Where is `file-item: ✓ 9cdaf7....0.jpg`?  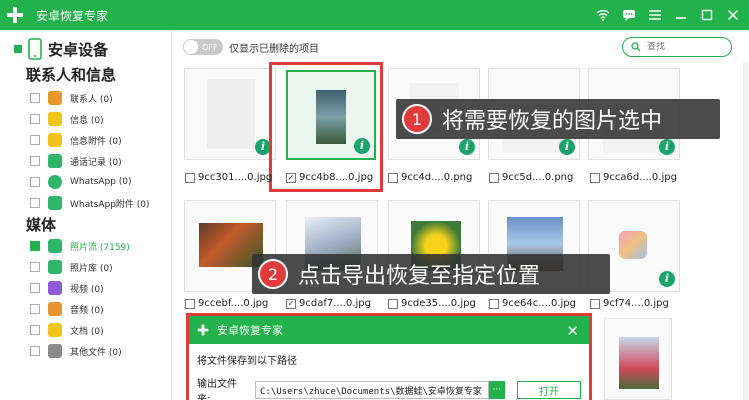
file-item: ✓ 9cdaf7....0.jpg is located at coordinates (328, 303).